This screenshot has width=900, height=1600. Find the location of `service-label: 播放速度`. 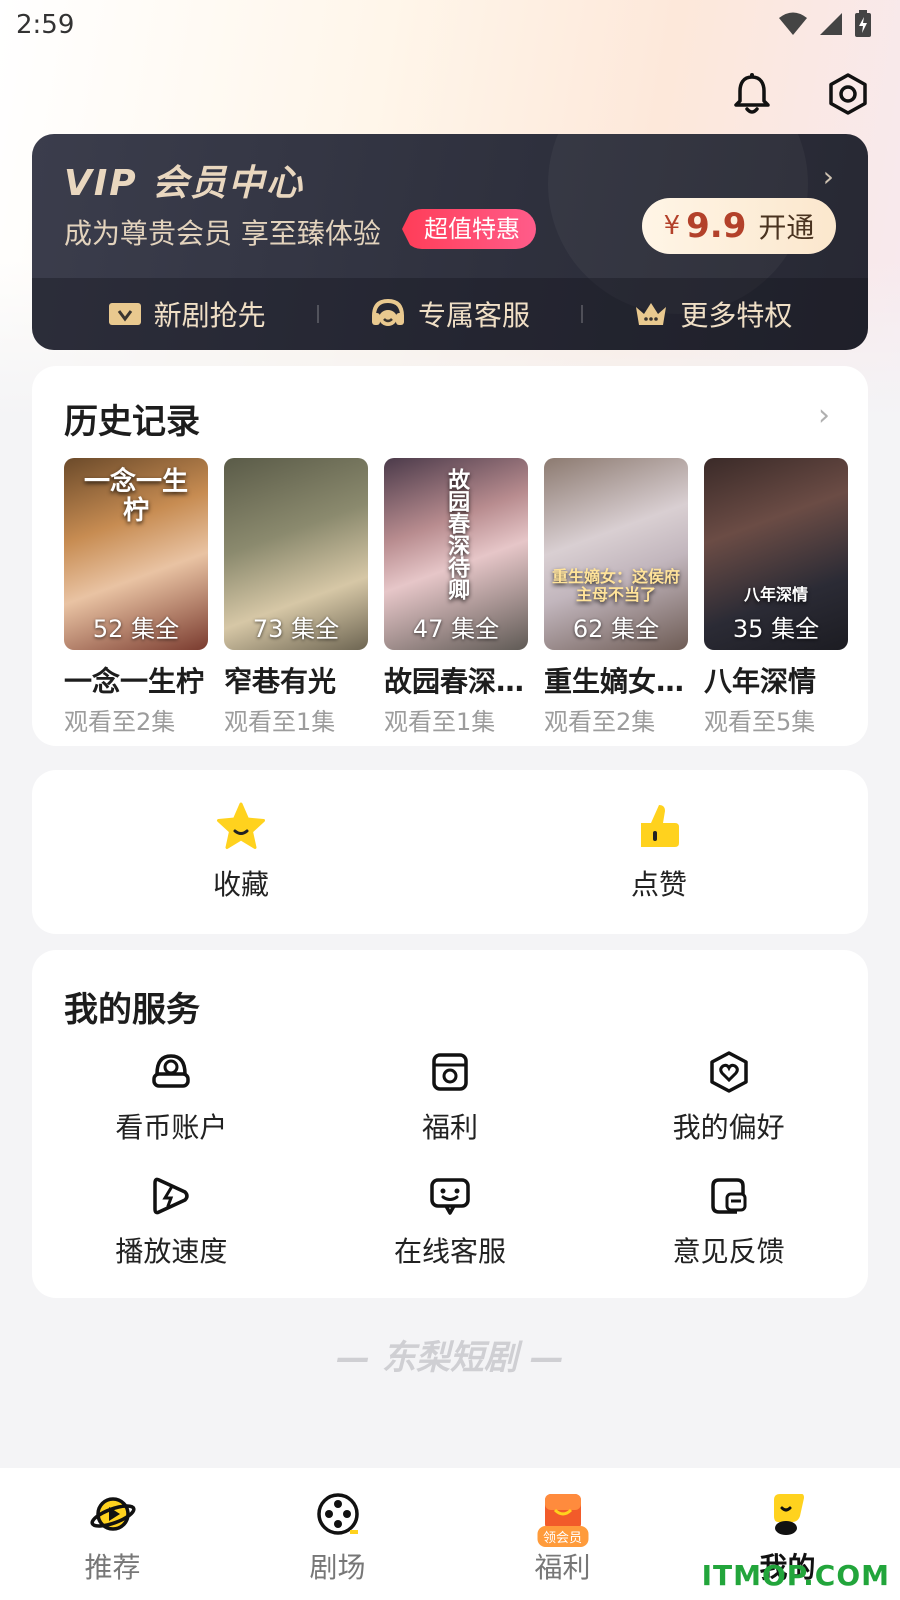

service-label: 播放速度 is located at coordinates (171, 1251).